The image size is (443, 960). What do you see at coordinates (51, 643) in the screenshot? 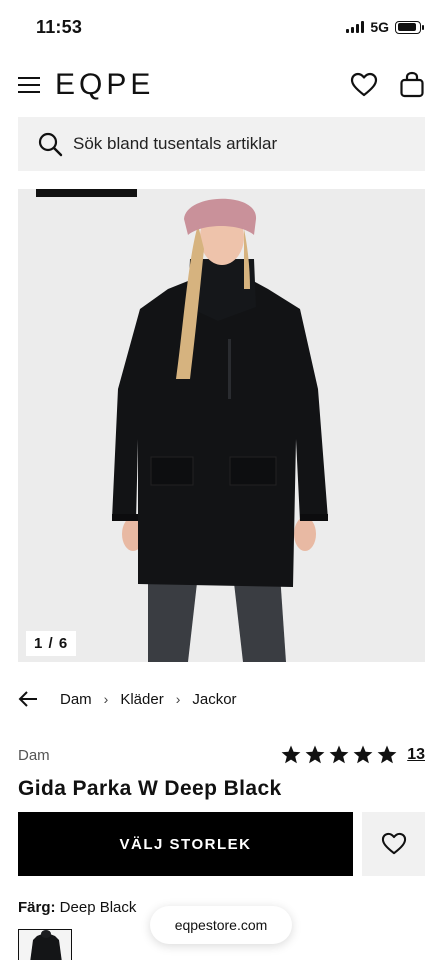
I see `image-counter: 1 / 6` at bounding box center [51, 643].